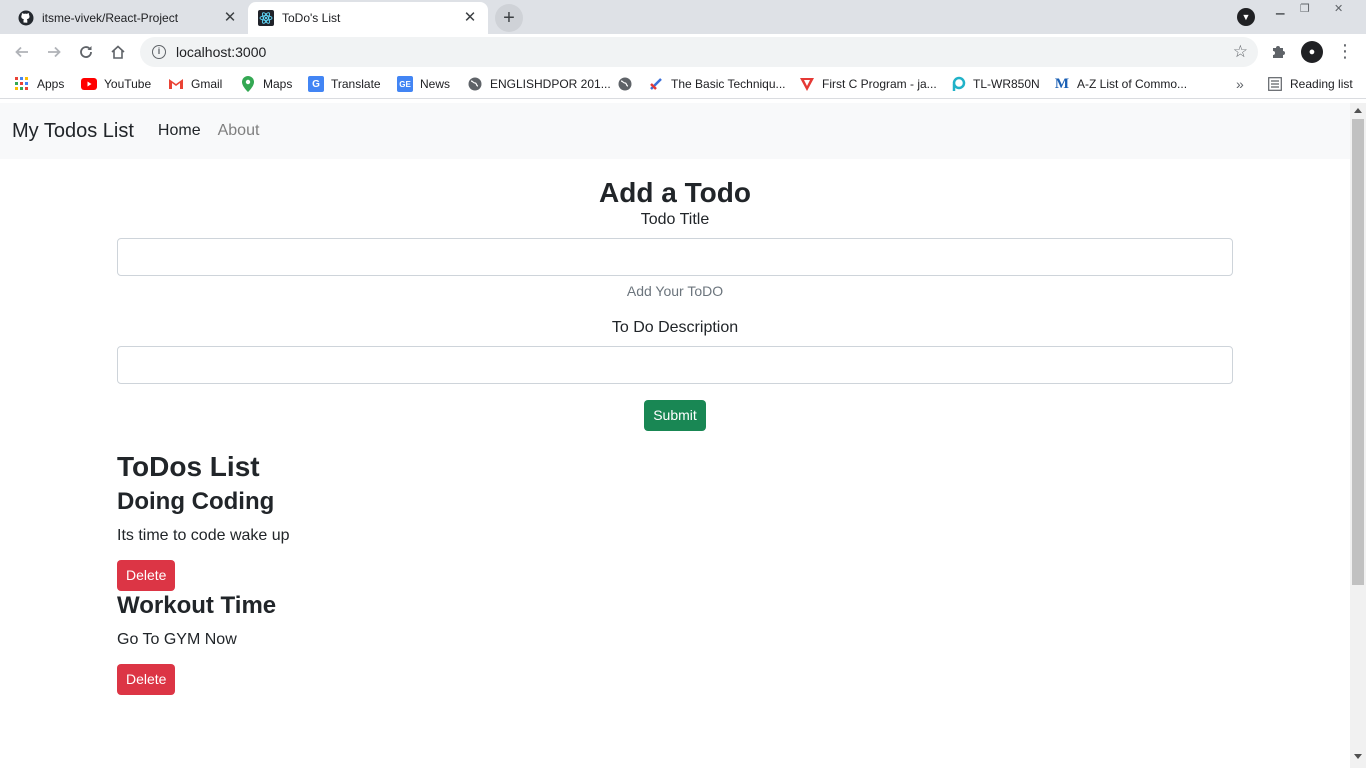 The image size is (1366, 768). Describe the element at coordinates (675, 219) in the screenshot. I see `todo-title-label: Todo Title` at that location.